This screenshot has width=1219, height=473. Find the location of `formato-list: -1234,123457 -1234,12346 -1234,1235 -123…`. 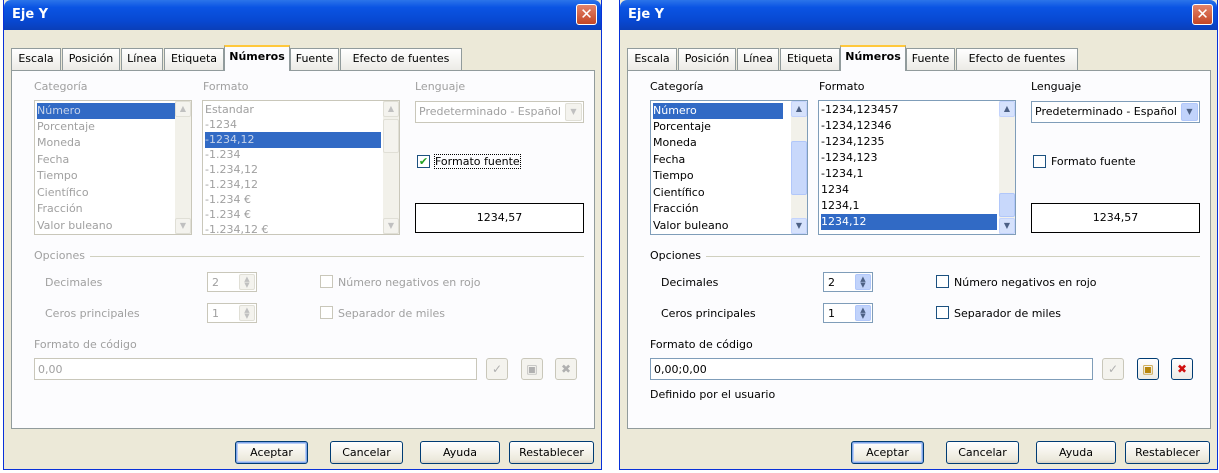

formato-list: -1234,123457 -1234,12346 -1234,1235 -123… is located at coordinates (917, 167).